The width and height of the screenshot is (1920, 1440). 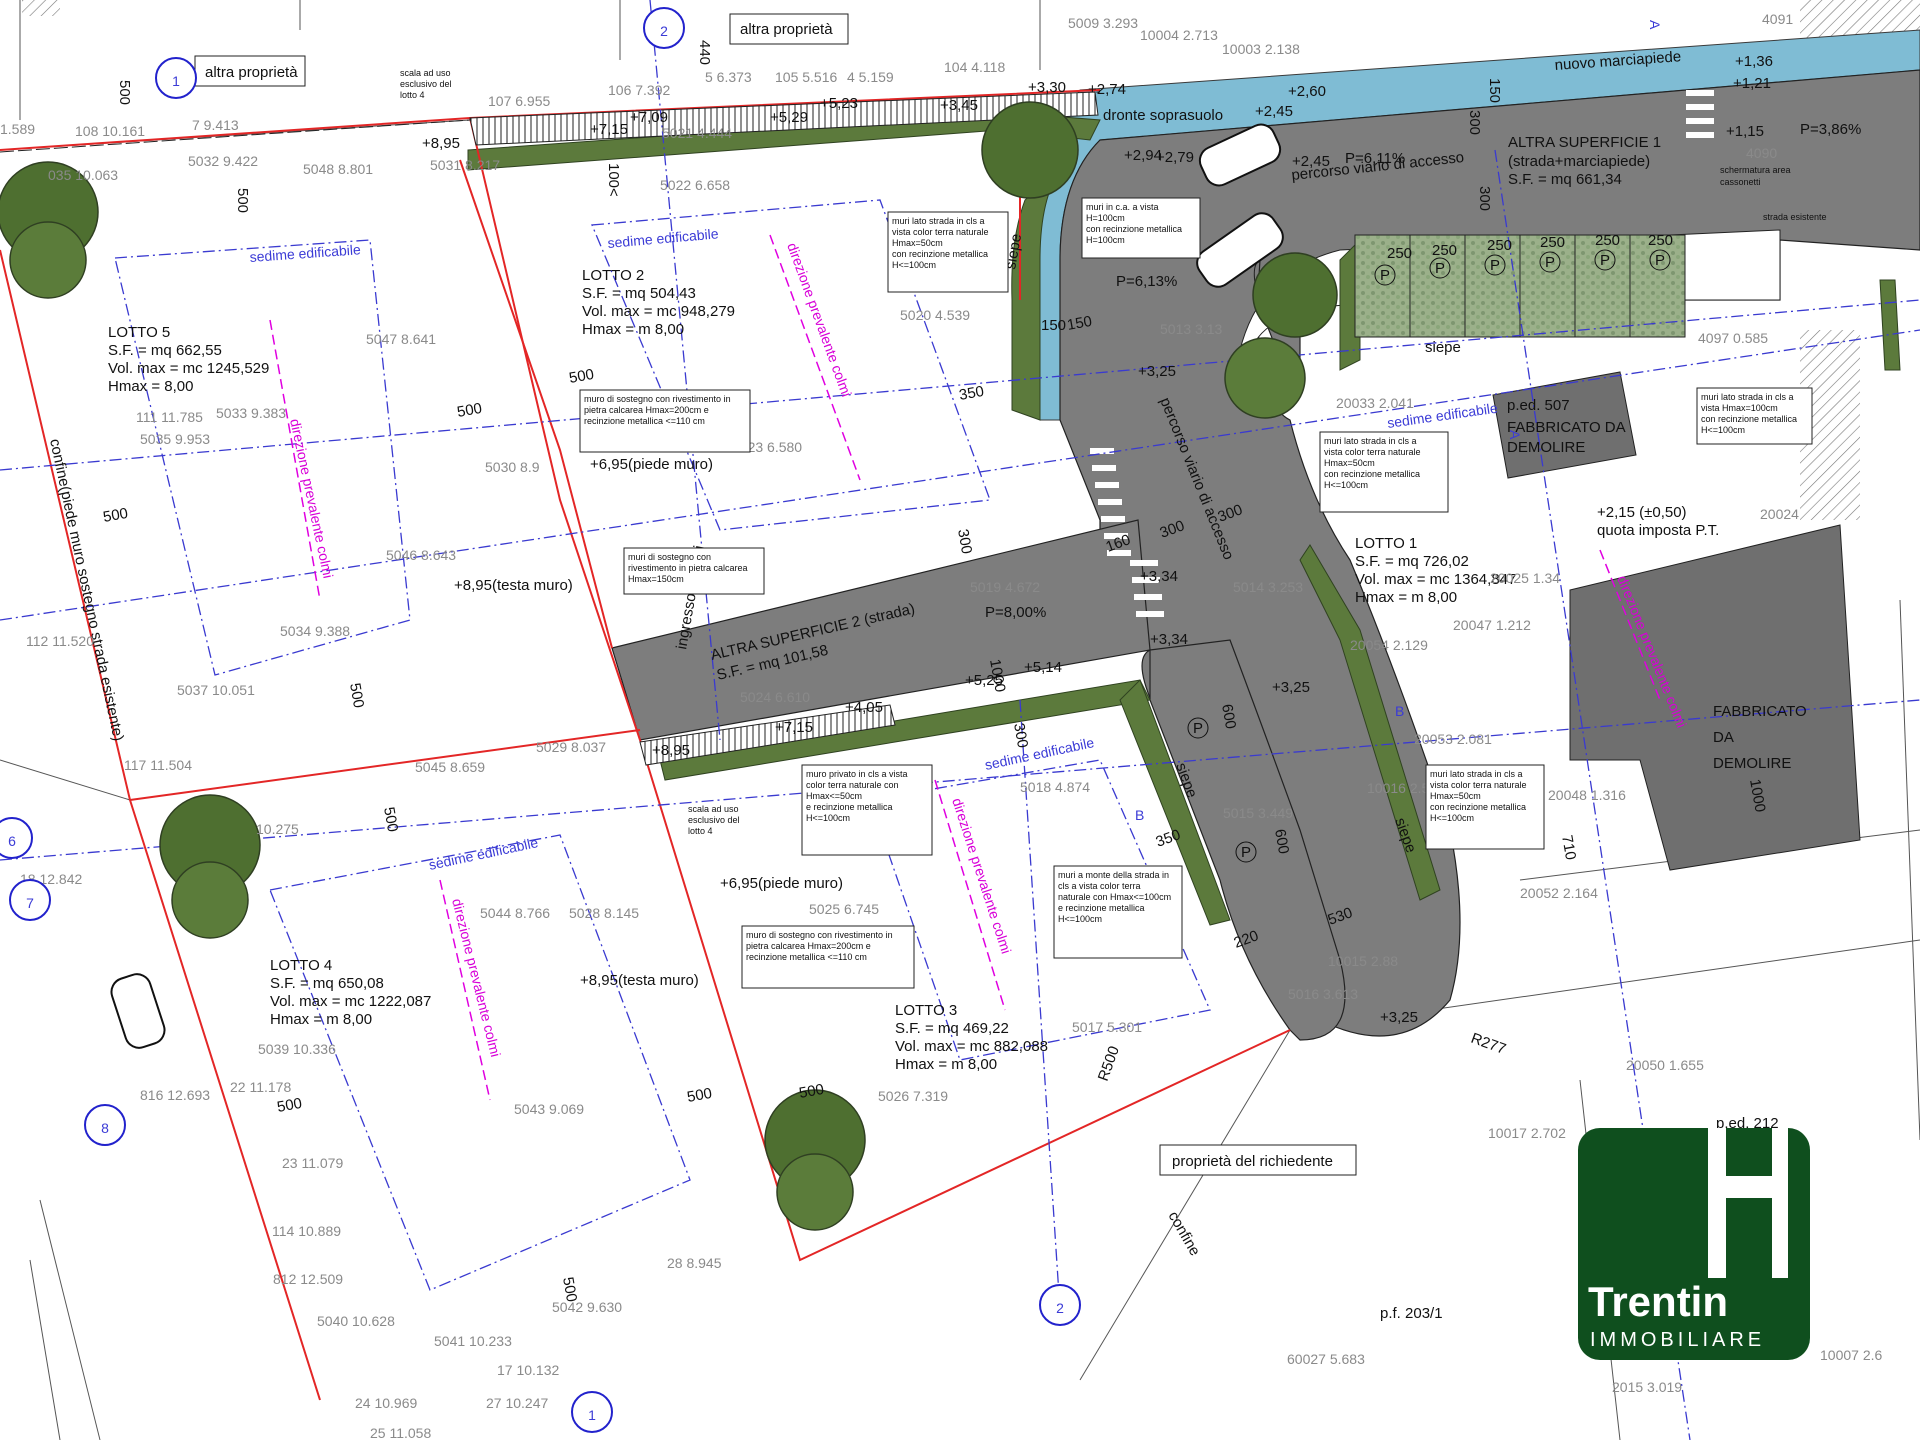 What do you see at coordinates (974, 67) in the screenshot?
I see `spot-height: 104 4.118` at bounding box center [974, 67].